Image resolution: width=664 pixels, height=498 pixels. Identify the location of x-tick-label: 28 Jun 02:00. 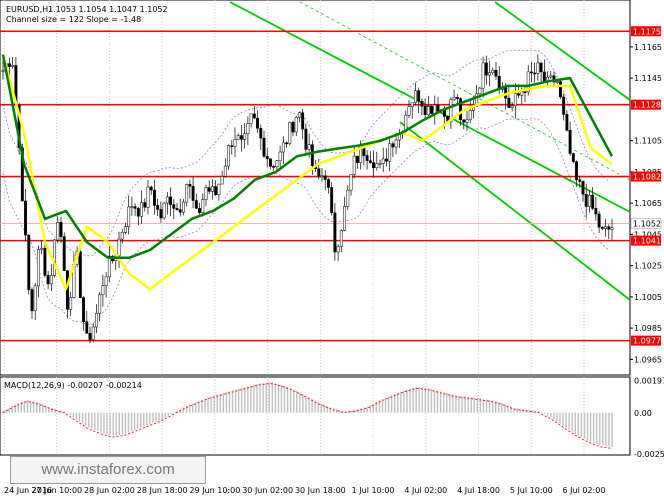
(109, 490).